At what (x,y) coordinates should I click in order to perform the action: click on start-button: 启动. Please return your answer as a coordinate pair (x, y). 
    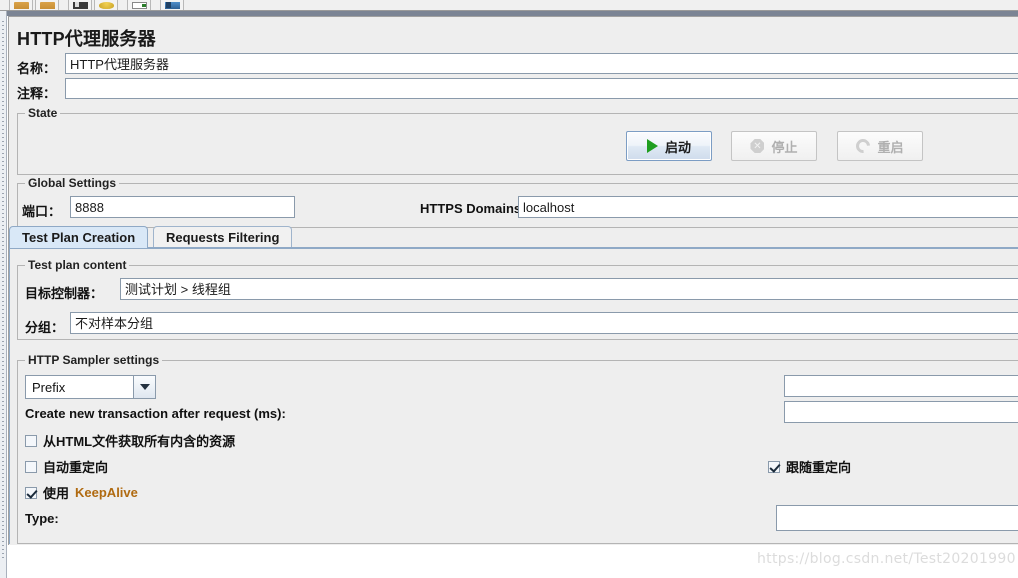
    Looking at the image, I should click on (669, 146).